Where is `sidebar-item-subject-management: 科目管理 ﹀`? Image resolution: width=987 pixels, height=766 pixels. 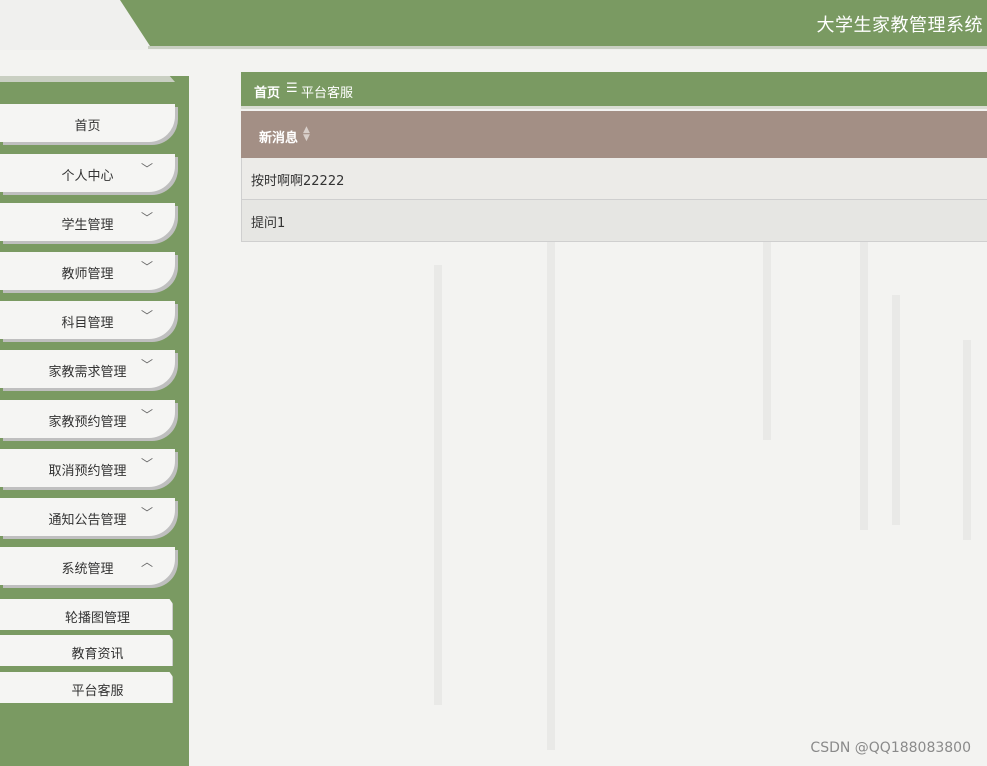
sidebar-item-subject-management: 科目管理 ﹀ is located at coordinates (87, 320).